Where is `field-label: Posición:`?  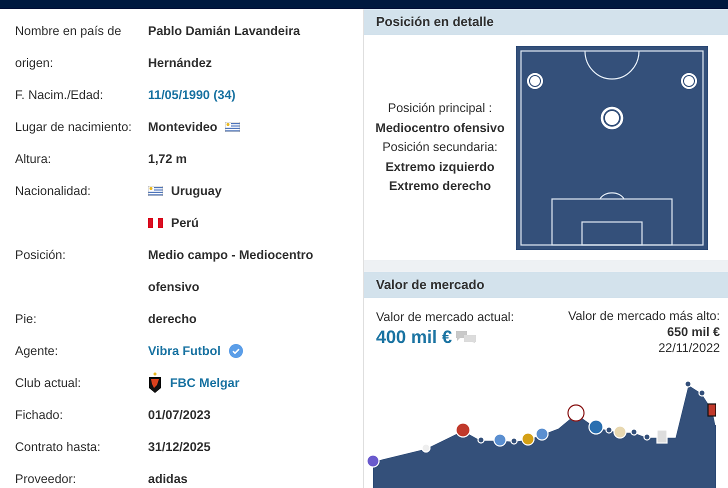 field-label: Posición: is located at coordinates (41, 255).